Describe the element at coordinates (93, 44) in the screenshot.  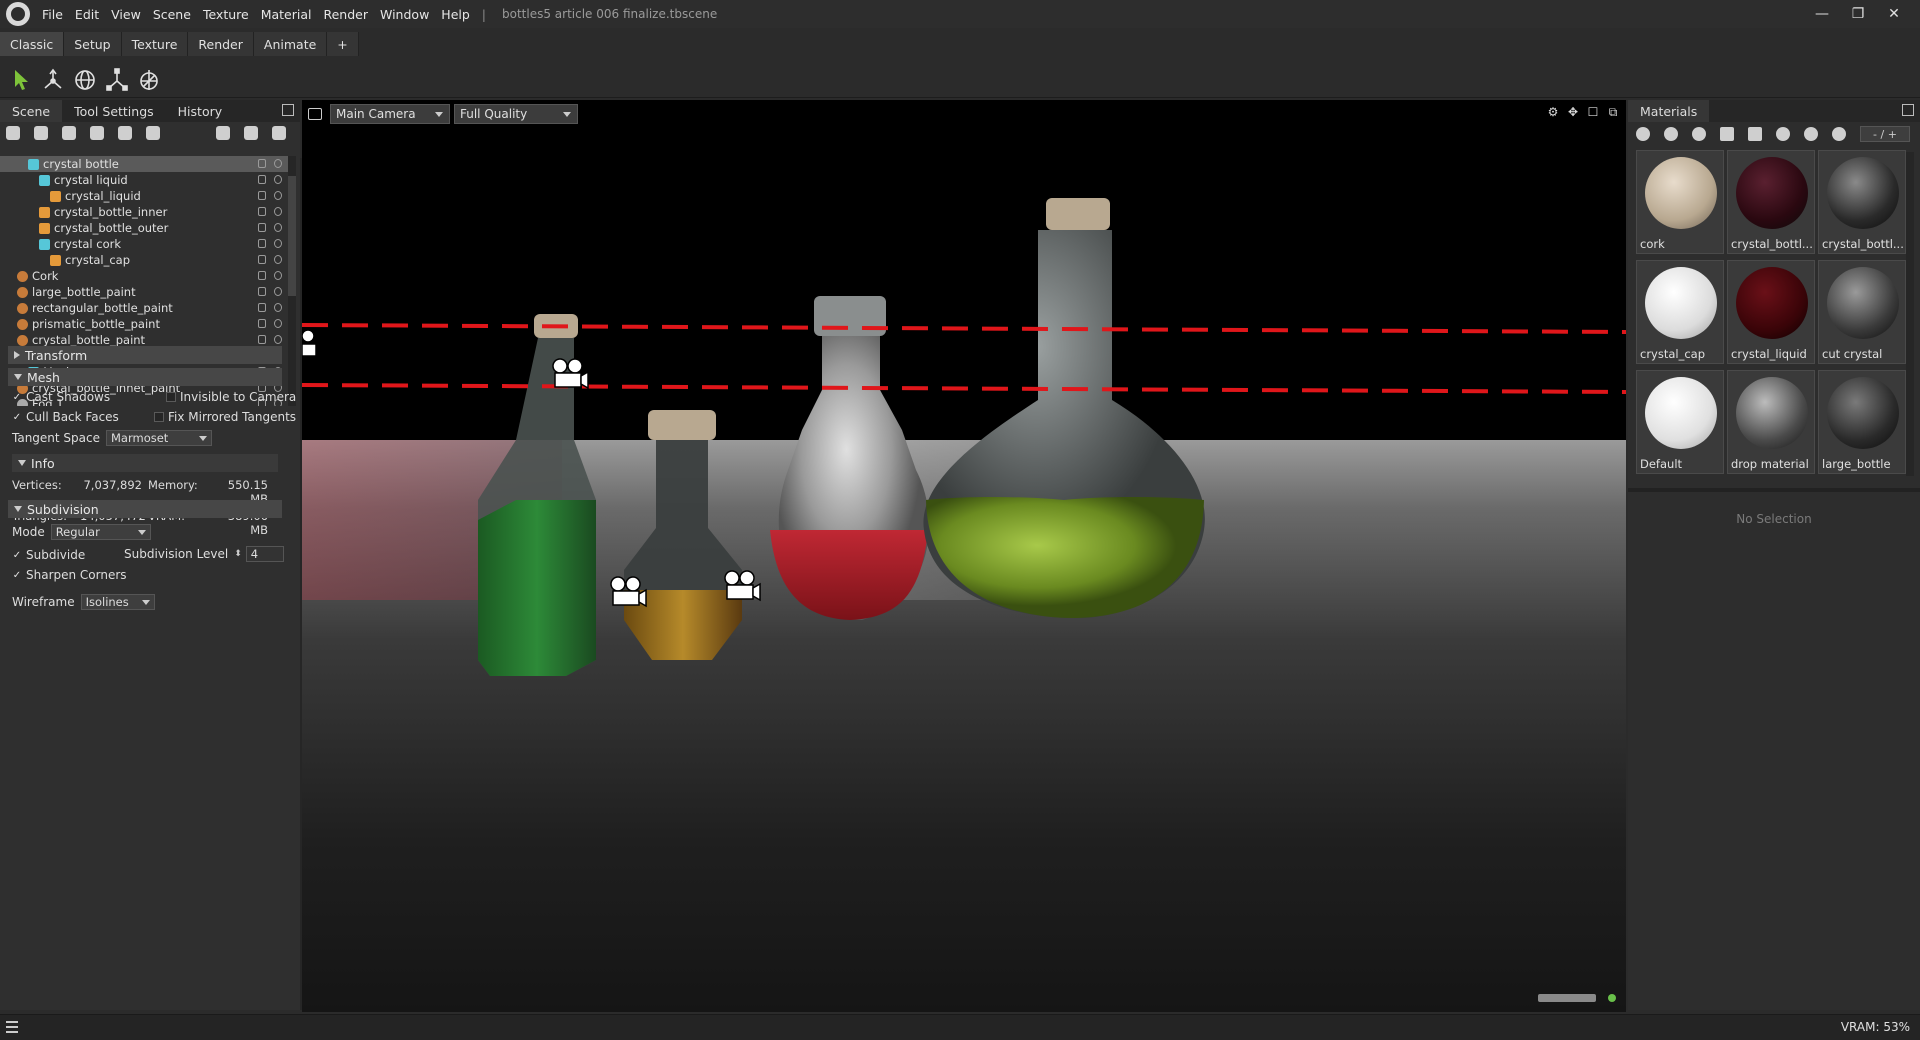
I see `tab-setup: Setup` at that location.